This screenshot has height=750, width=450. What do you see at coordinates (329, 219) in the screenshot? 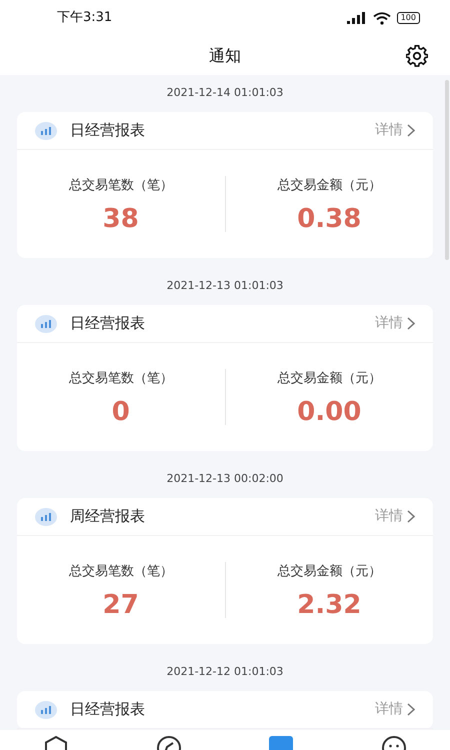
I see `stat-value: 0.38` at bounding box center [329, 219].